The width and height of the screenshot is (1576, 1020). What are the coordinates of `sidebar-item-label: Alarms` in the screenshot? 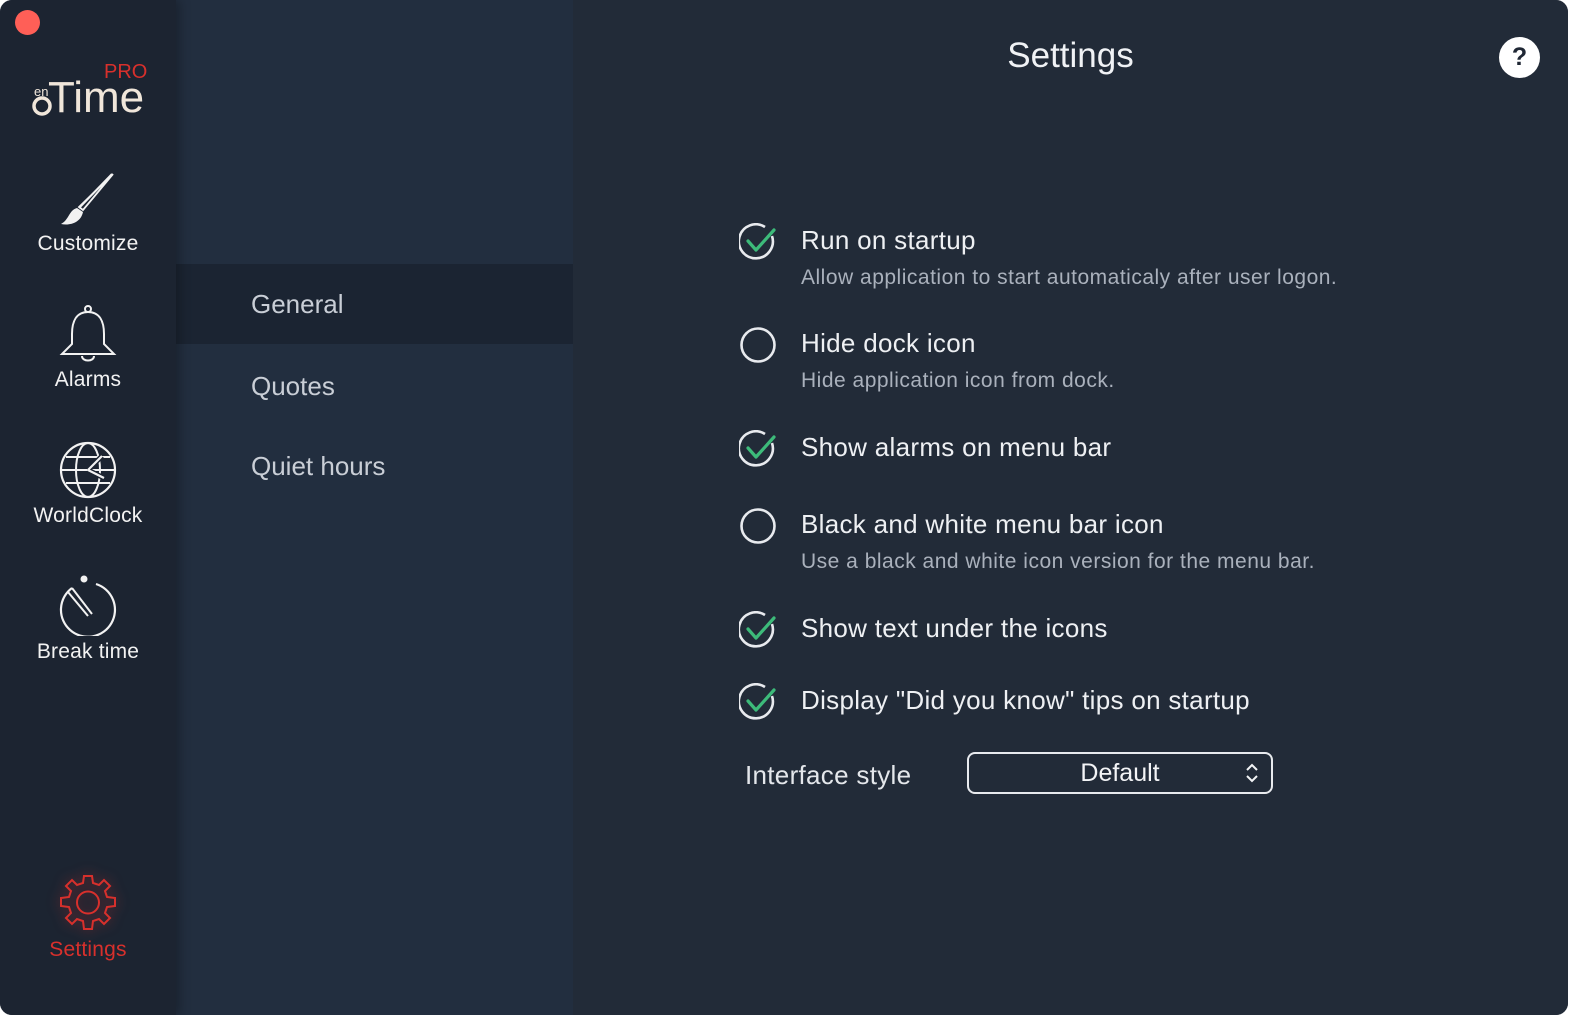 It's located at (88, 379).